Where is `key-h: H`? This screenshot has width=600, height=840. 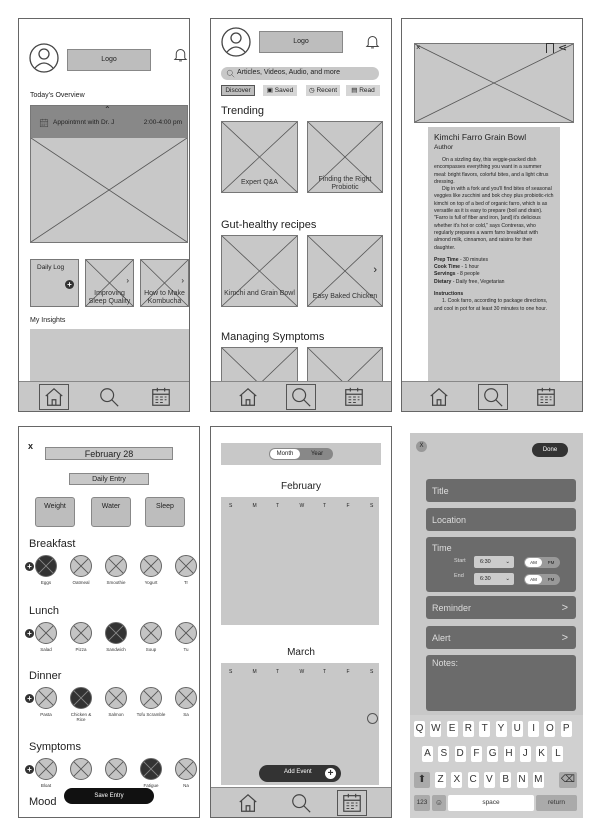 key-h: H is located at coordinates (509, 754).